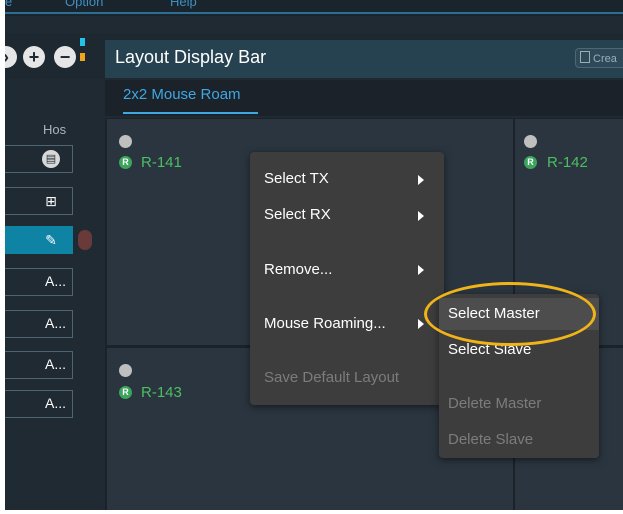 This screenshot has height=514, width=623. What do you see at coordinates (82, 57) in the screenshot?
I see `accent-marker-orange` at bounding box center [82, 57].